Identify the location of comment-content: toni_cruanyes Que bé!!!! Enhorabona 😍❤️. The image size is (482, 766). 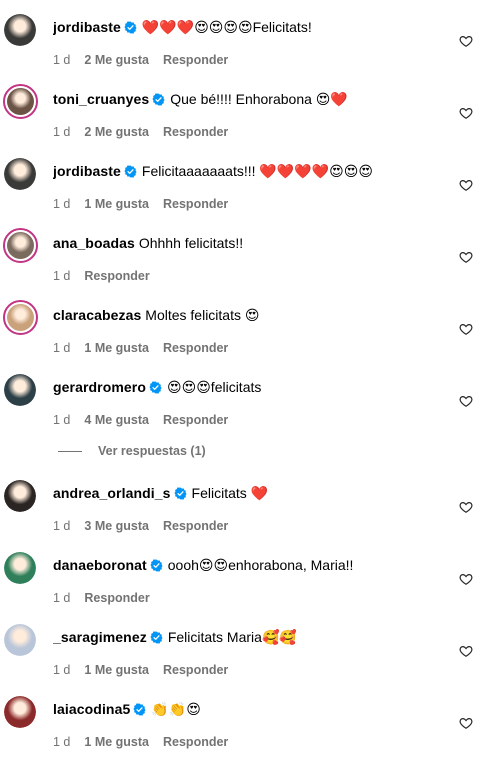
(247, 99).